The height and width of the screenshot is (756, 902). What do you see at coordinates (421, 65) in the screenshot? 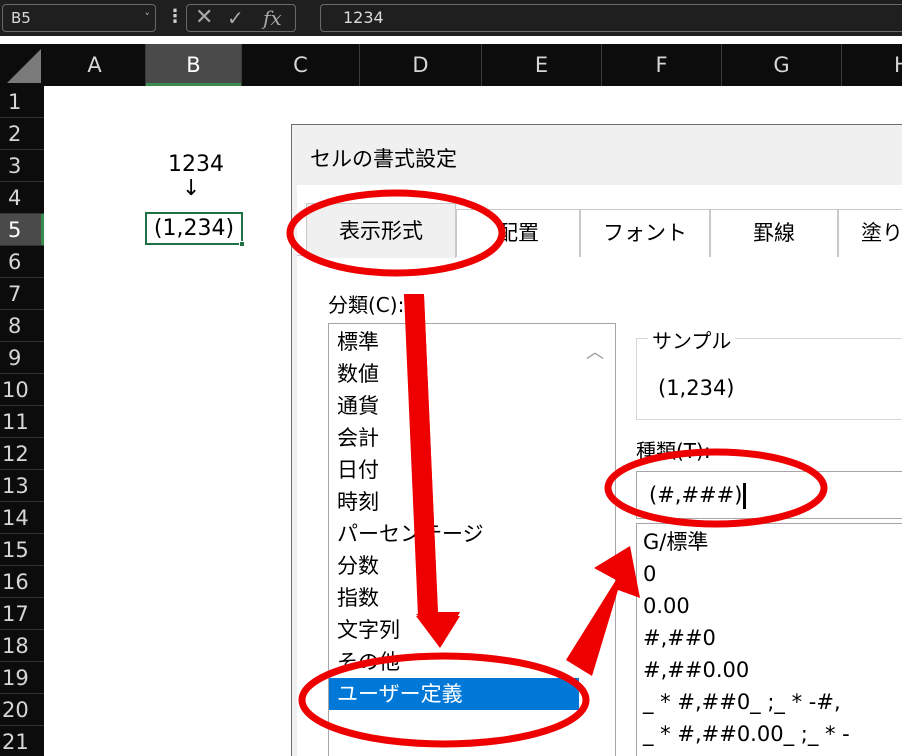
I see `column-header-d: D` at bounding box center [421, 65].